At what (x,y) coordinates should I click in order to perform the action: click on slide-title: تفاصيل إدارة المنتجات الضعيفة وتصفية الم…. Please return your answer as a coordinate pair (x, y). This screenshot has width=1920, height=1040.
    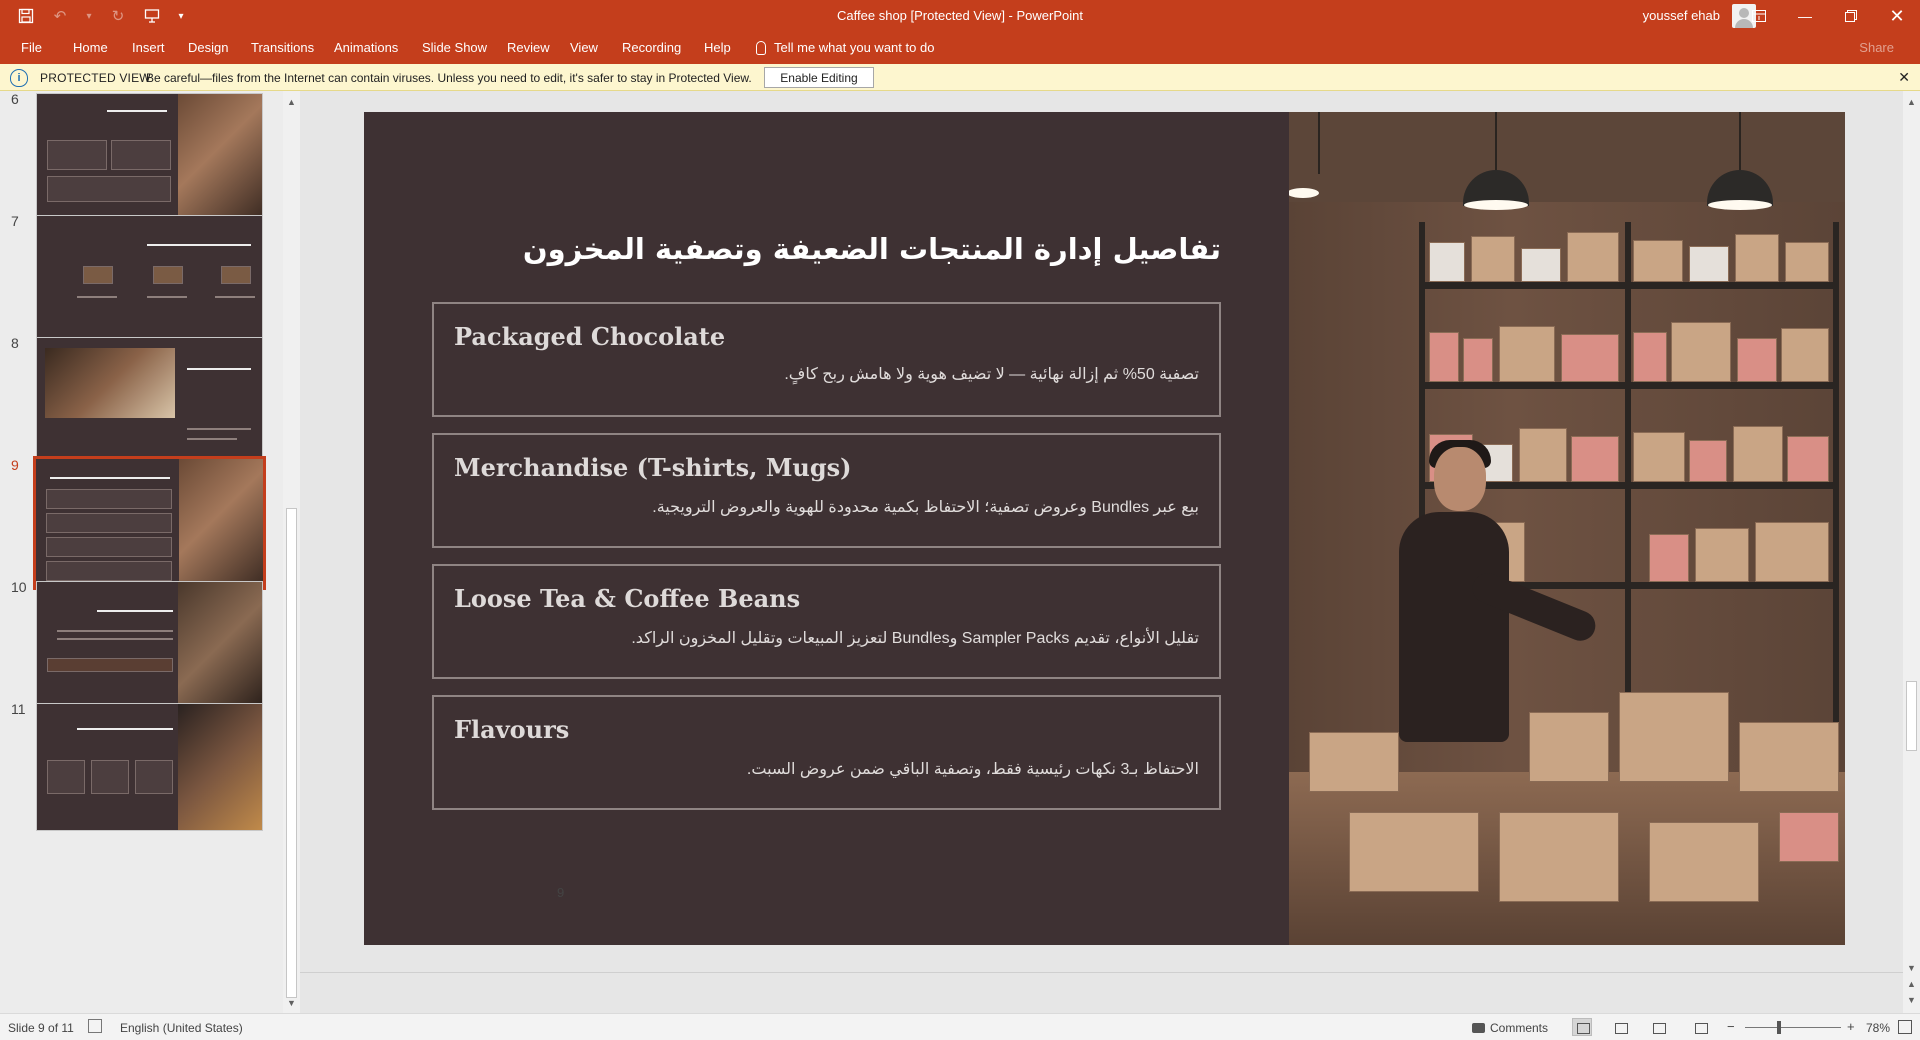
    Looking at the image, I should click on (837, 249).